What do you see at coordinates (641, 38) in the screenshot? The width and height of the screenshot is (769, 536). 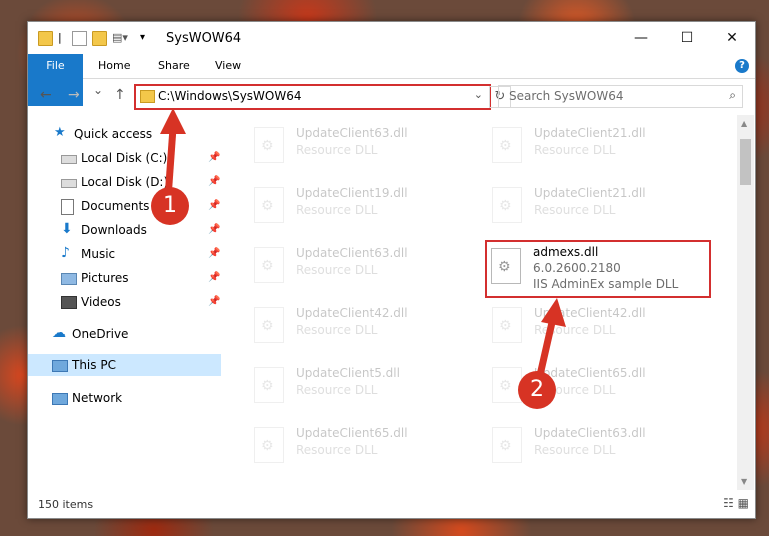 I see `minimize-button: —` at bounding box center [641, 38].